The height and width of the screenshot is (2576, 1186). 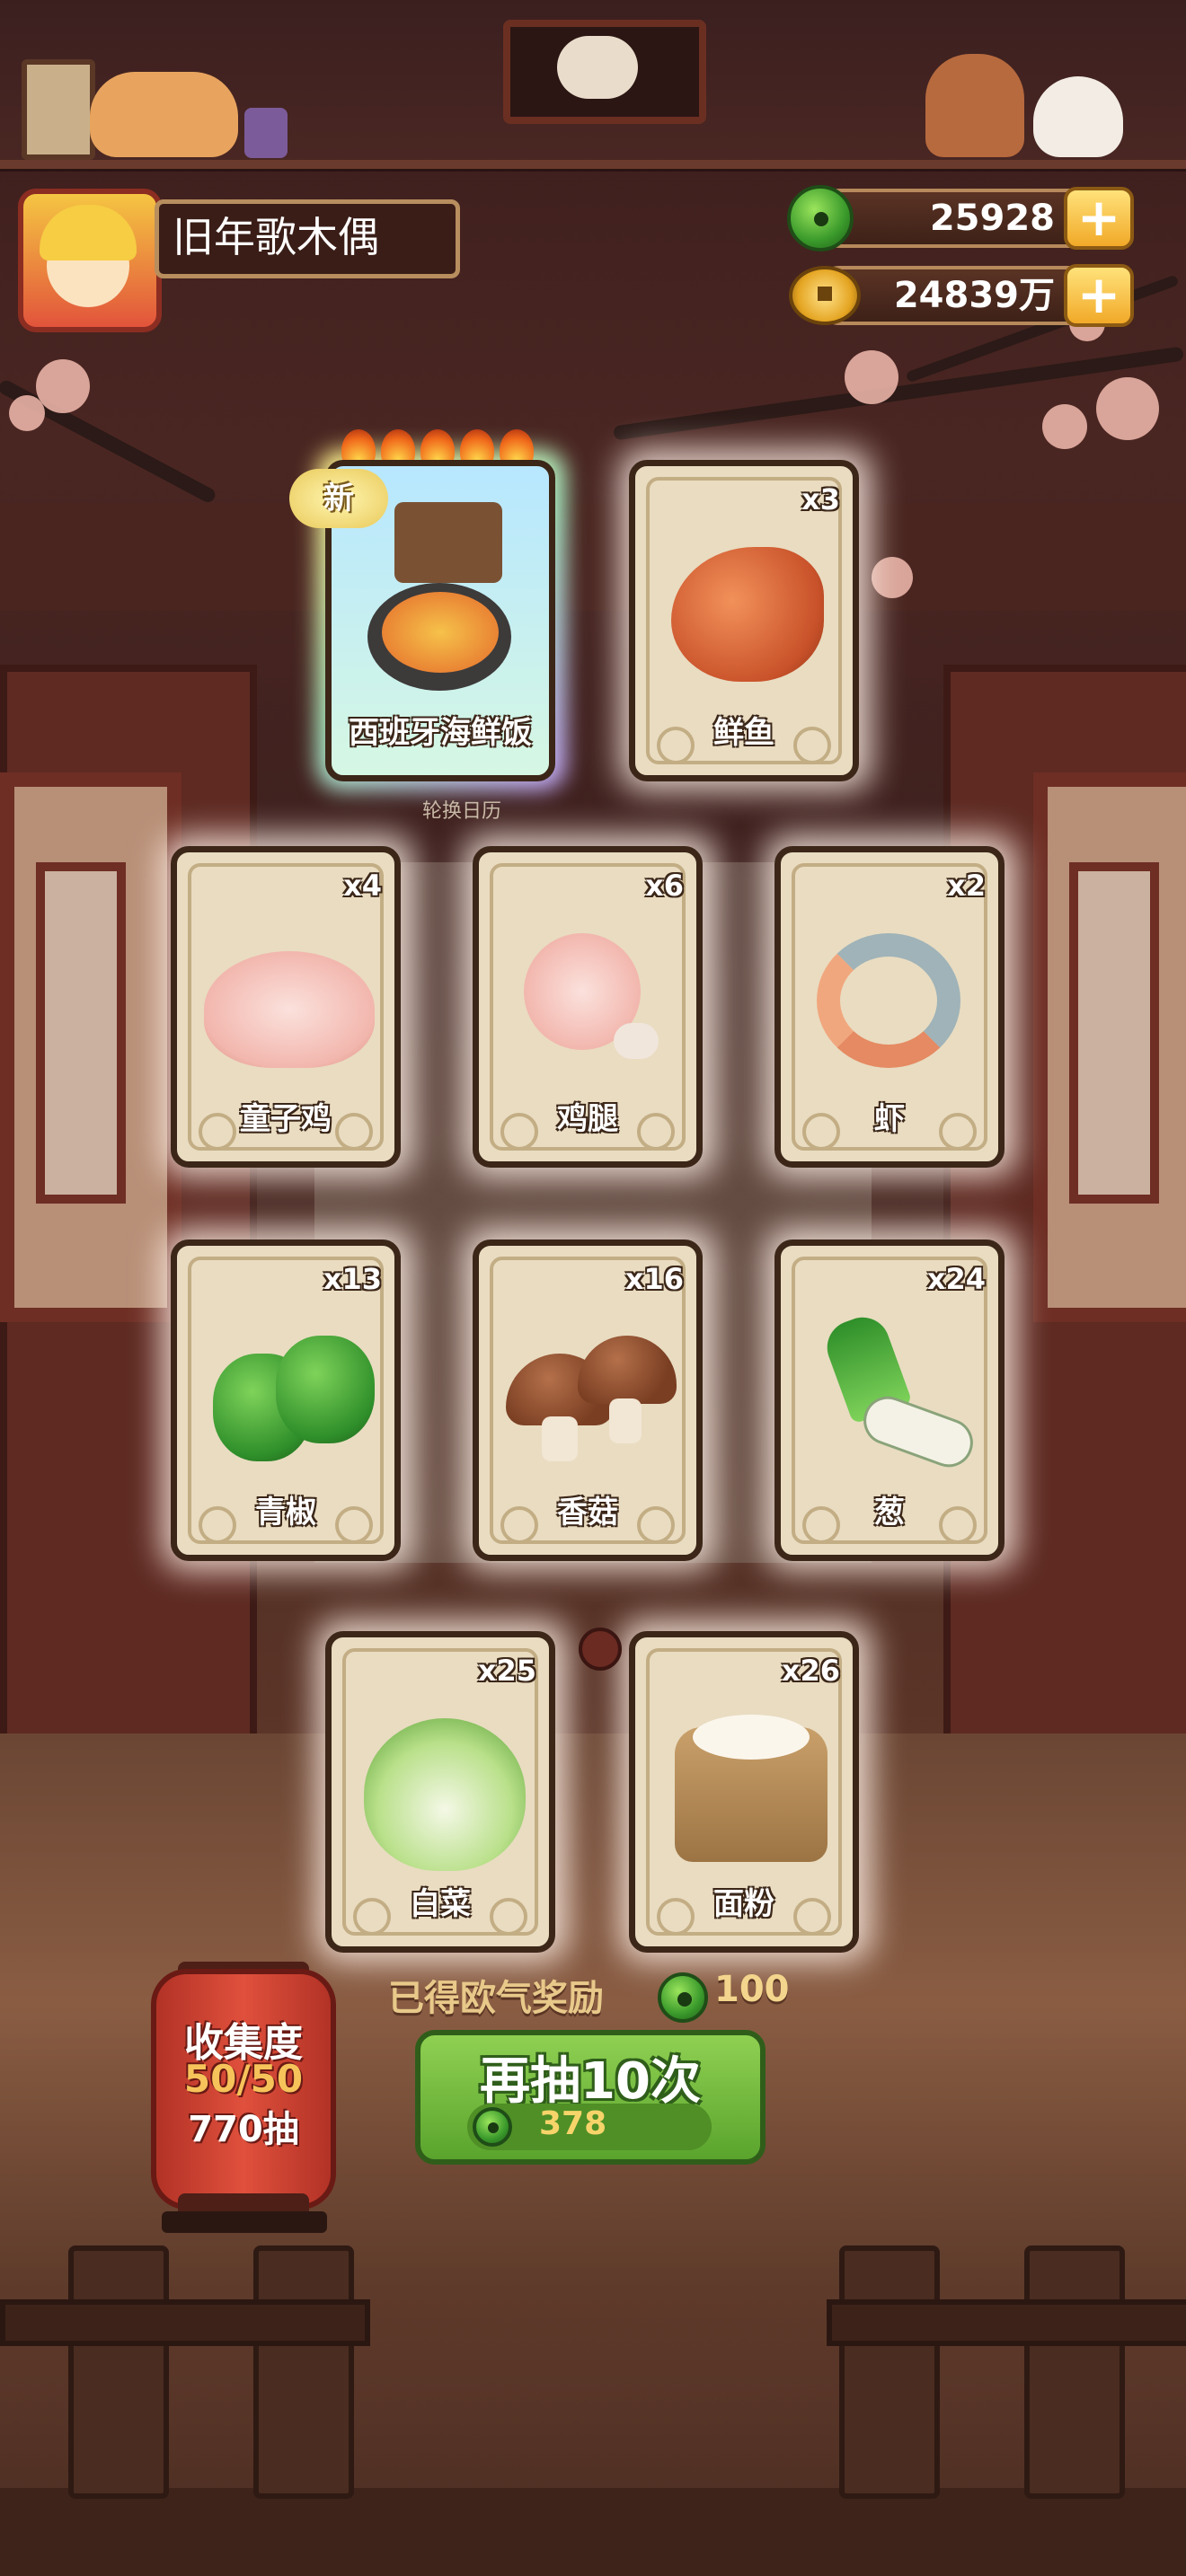 I want to click on card-flour: x26 面粉, so click(x=744, y=1792).